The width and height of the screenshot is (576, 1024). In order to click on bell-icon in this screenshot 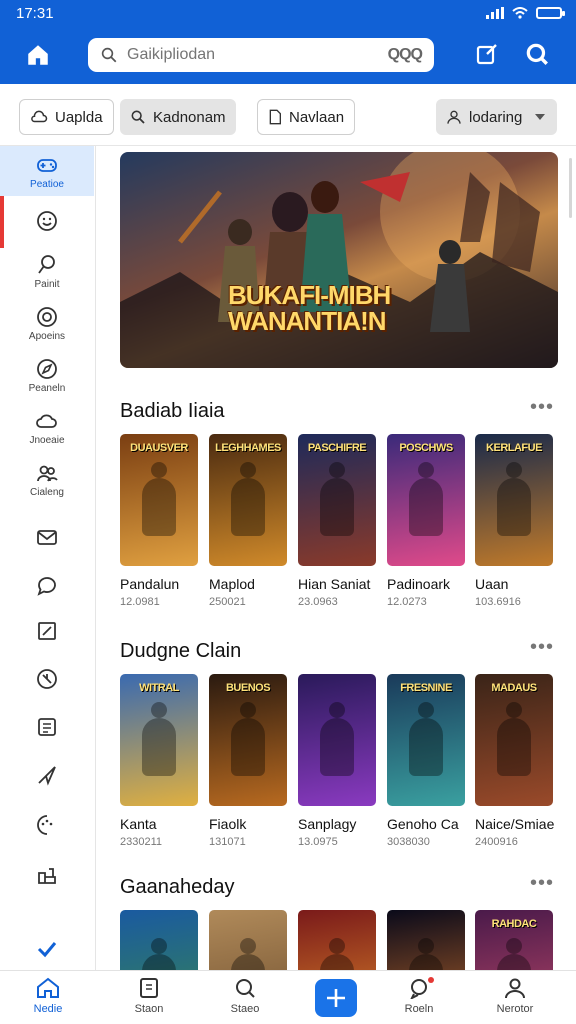, I will do `click(418, 989)`.